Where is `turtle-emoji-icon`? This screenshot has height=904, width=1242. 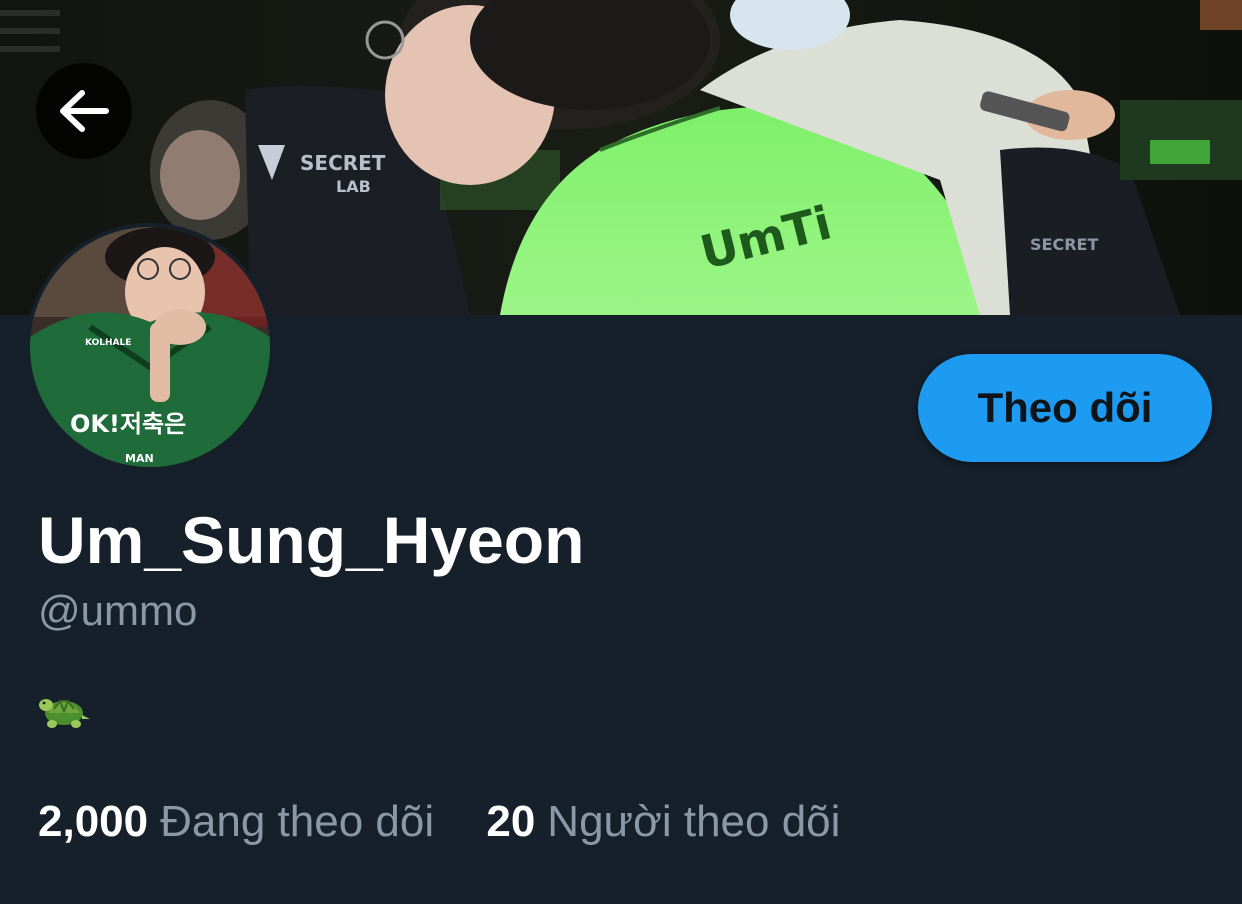
turtle-emoji-icon is located at coordinates (64, 713).